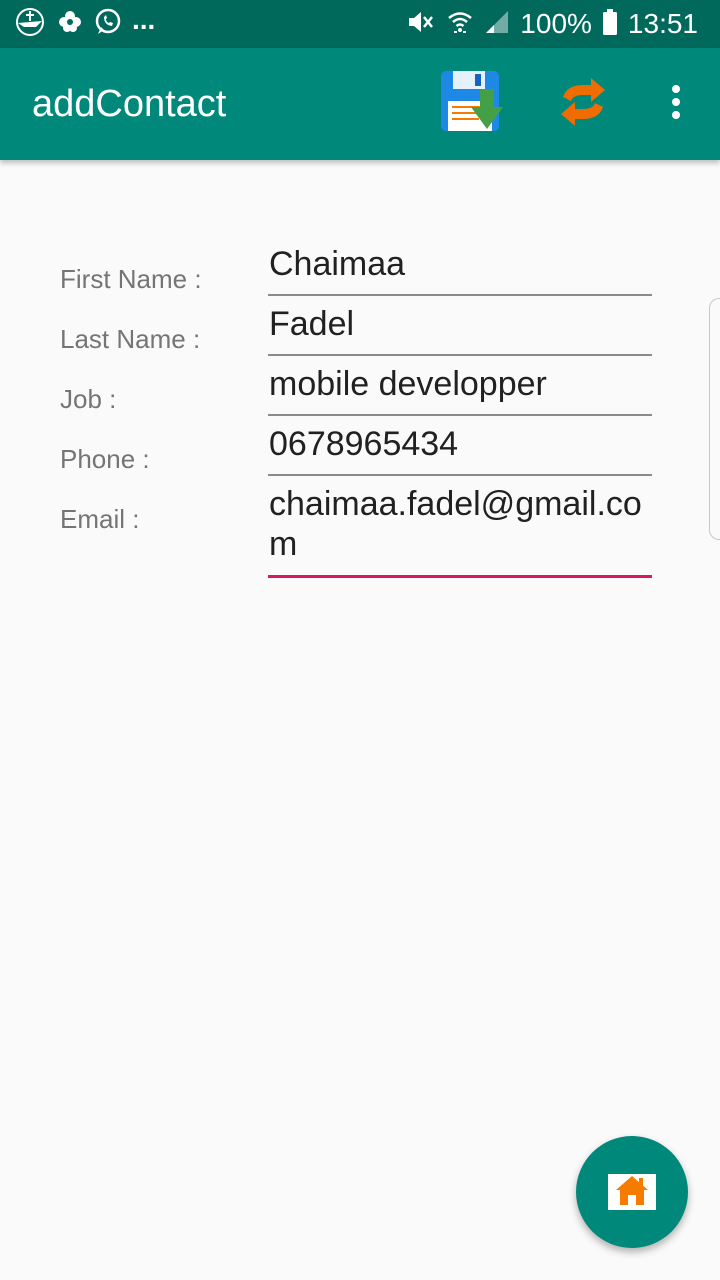  Describe the element at coordinates (460, 450) in the screenshot. I see `phone-field: 0678965434` at that location.